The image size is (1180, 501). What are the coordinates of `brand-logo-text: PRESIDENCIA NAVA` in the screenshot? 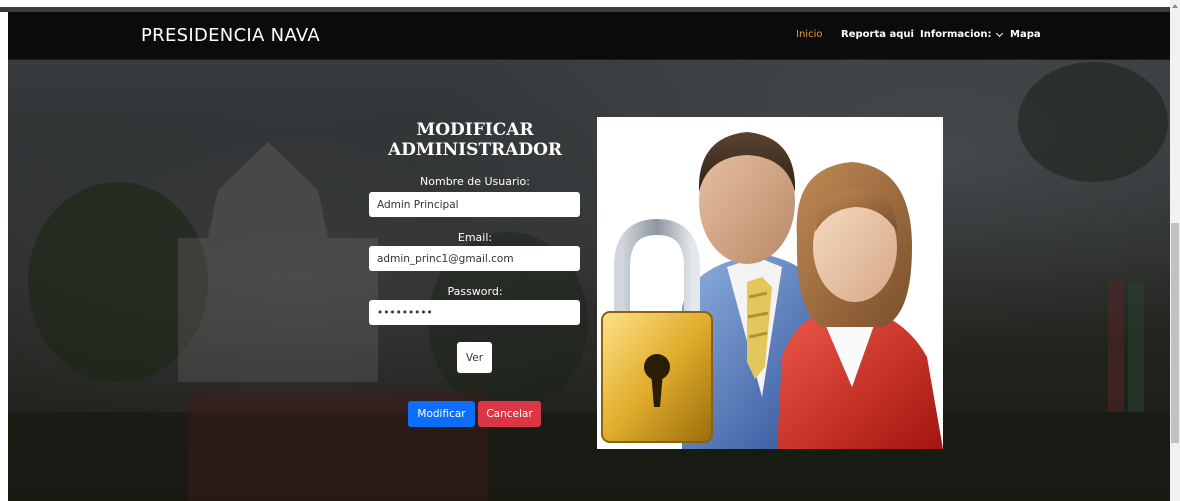 It's located at (230, 35).